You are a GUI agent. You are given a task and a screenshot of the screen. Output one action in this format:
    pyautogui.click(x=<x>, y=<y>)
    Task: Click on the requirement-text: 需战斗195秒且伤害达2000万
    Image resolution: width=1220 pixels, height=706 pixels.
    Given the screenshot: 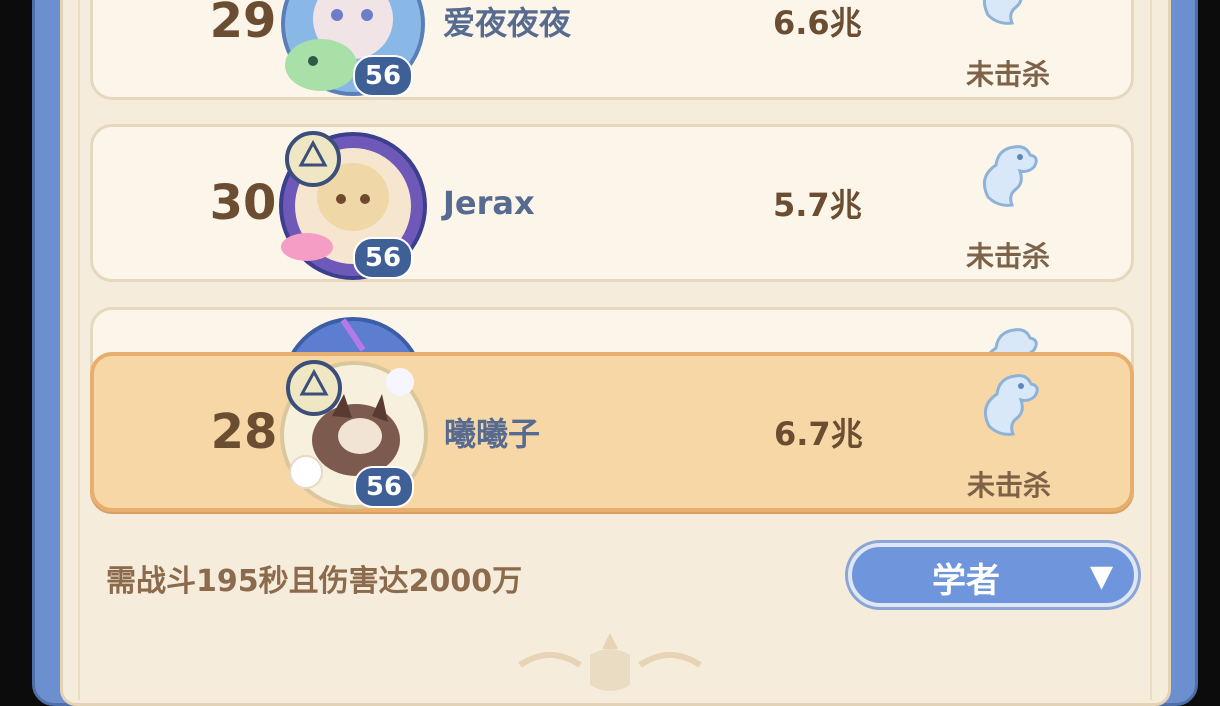 What is the action you would take?
    pyautogui.click(x=314, y=581)
    